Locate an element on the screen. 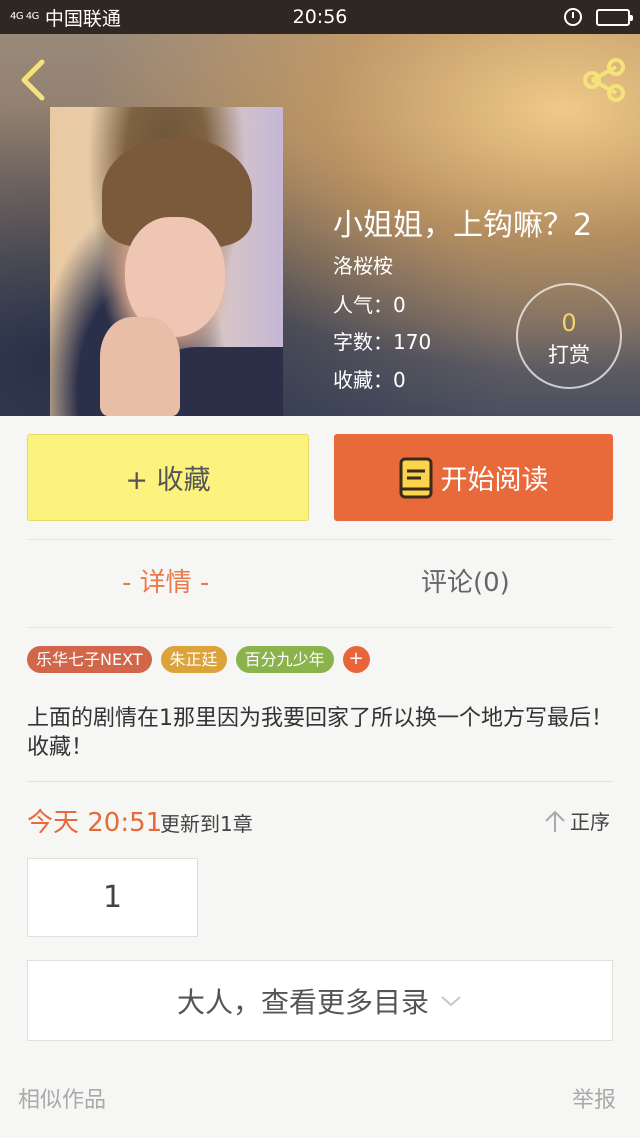  tab-detail: - 详情 - is located at coordinates (165, 580).